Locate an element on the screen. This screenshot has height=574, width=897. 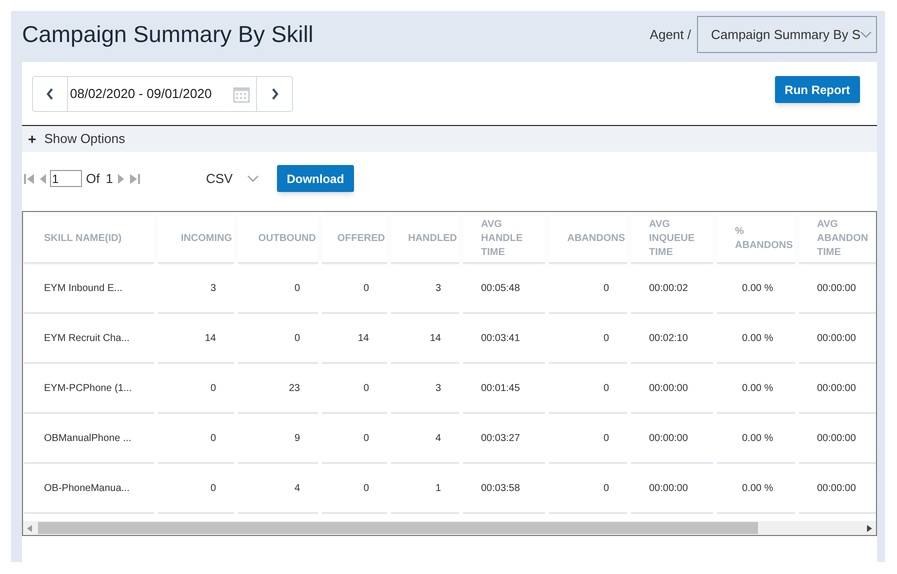
page-input: 1 is located at coordinates (66, 178).